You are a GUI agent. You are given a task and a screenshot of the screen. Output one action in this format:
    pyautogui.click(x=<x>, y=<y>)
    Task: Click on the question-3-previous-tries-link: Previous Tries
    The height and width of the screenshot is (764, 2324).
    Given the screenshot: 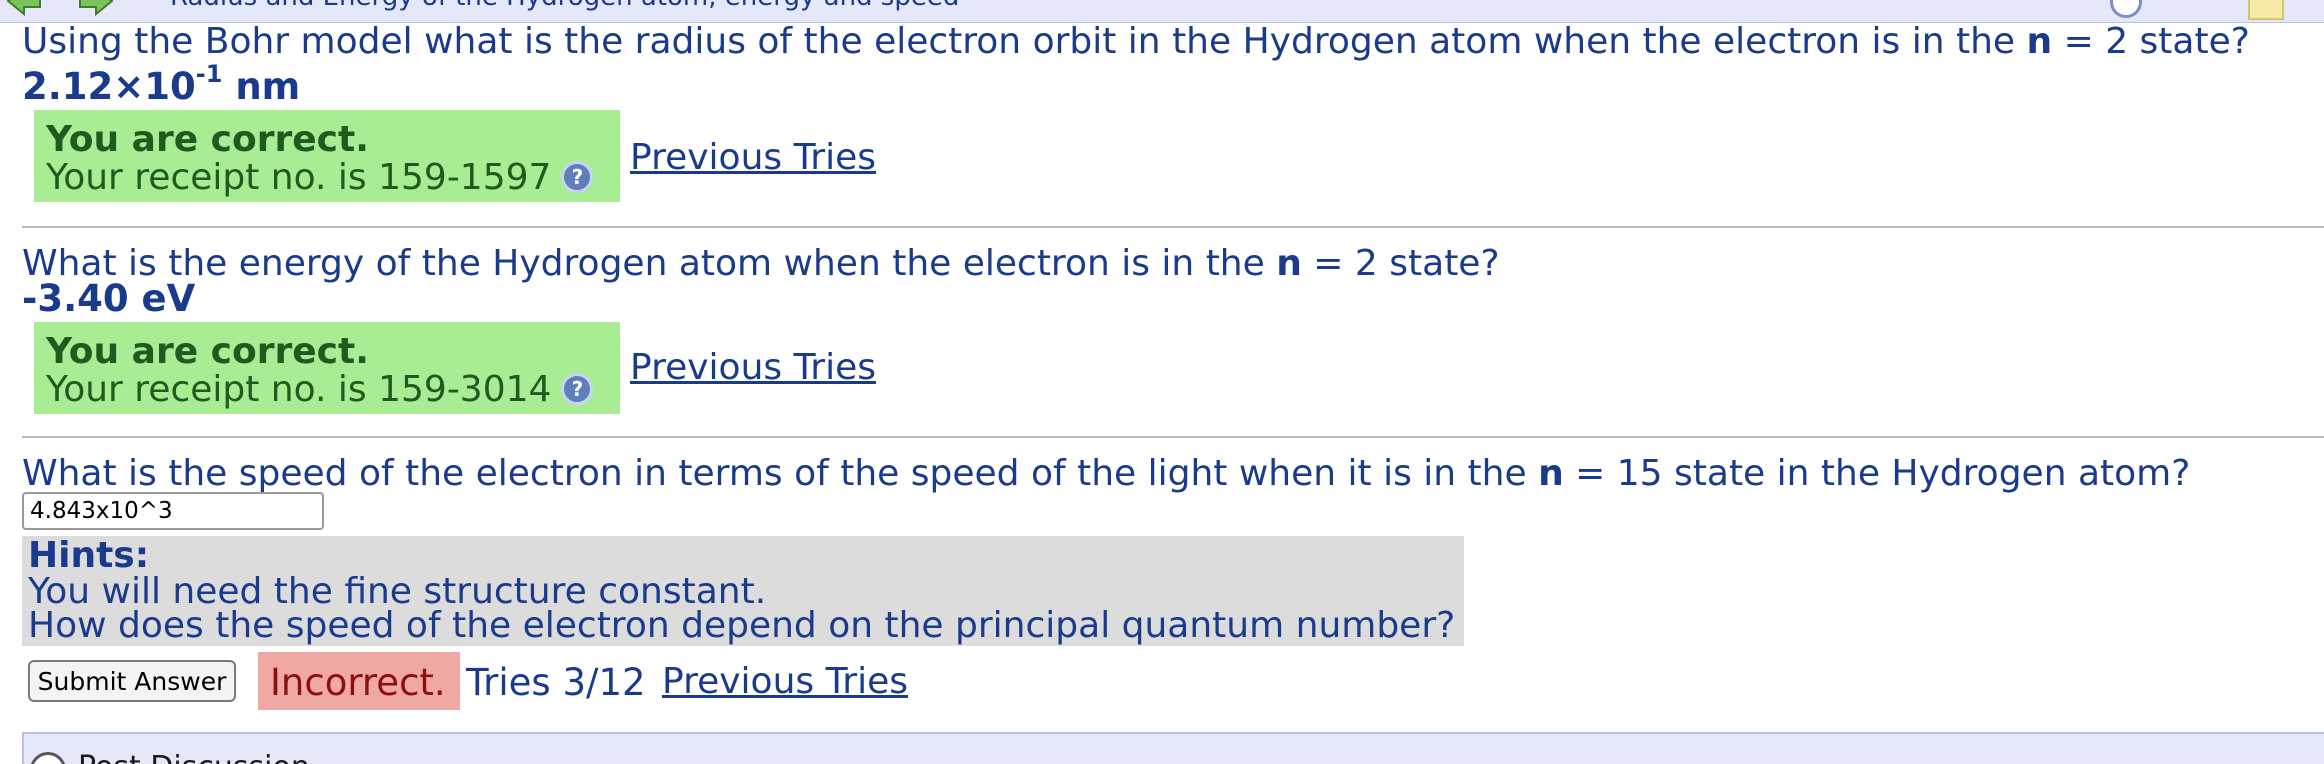 What is the action you would take?
    pyautogui.click(x=785, y=682)
    